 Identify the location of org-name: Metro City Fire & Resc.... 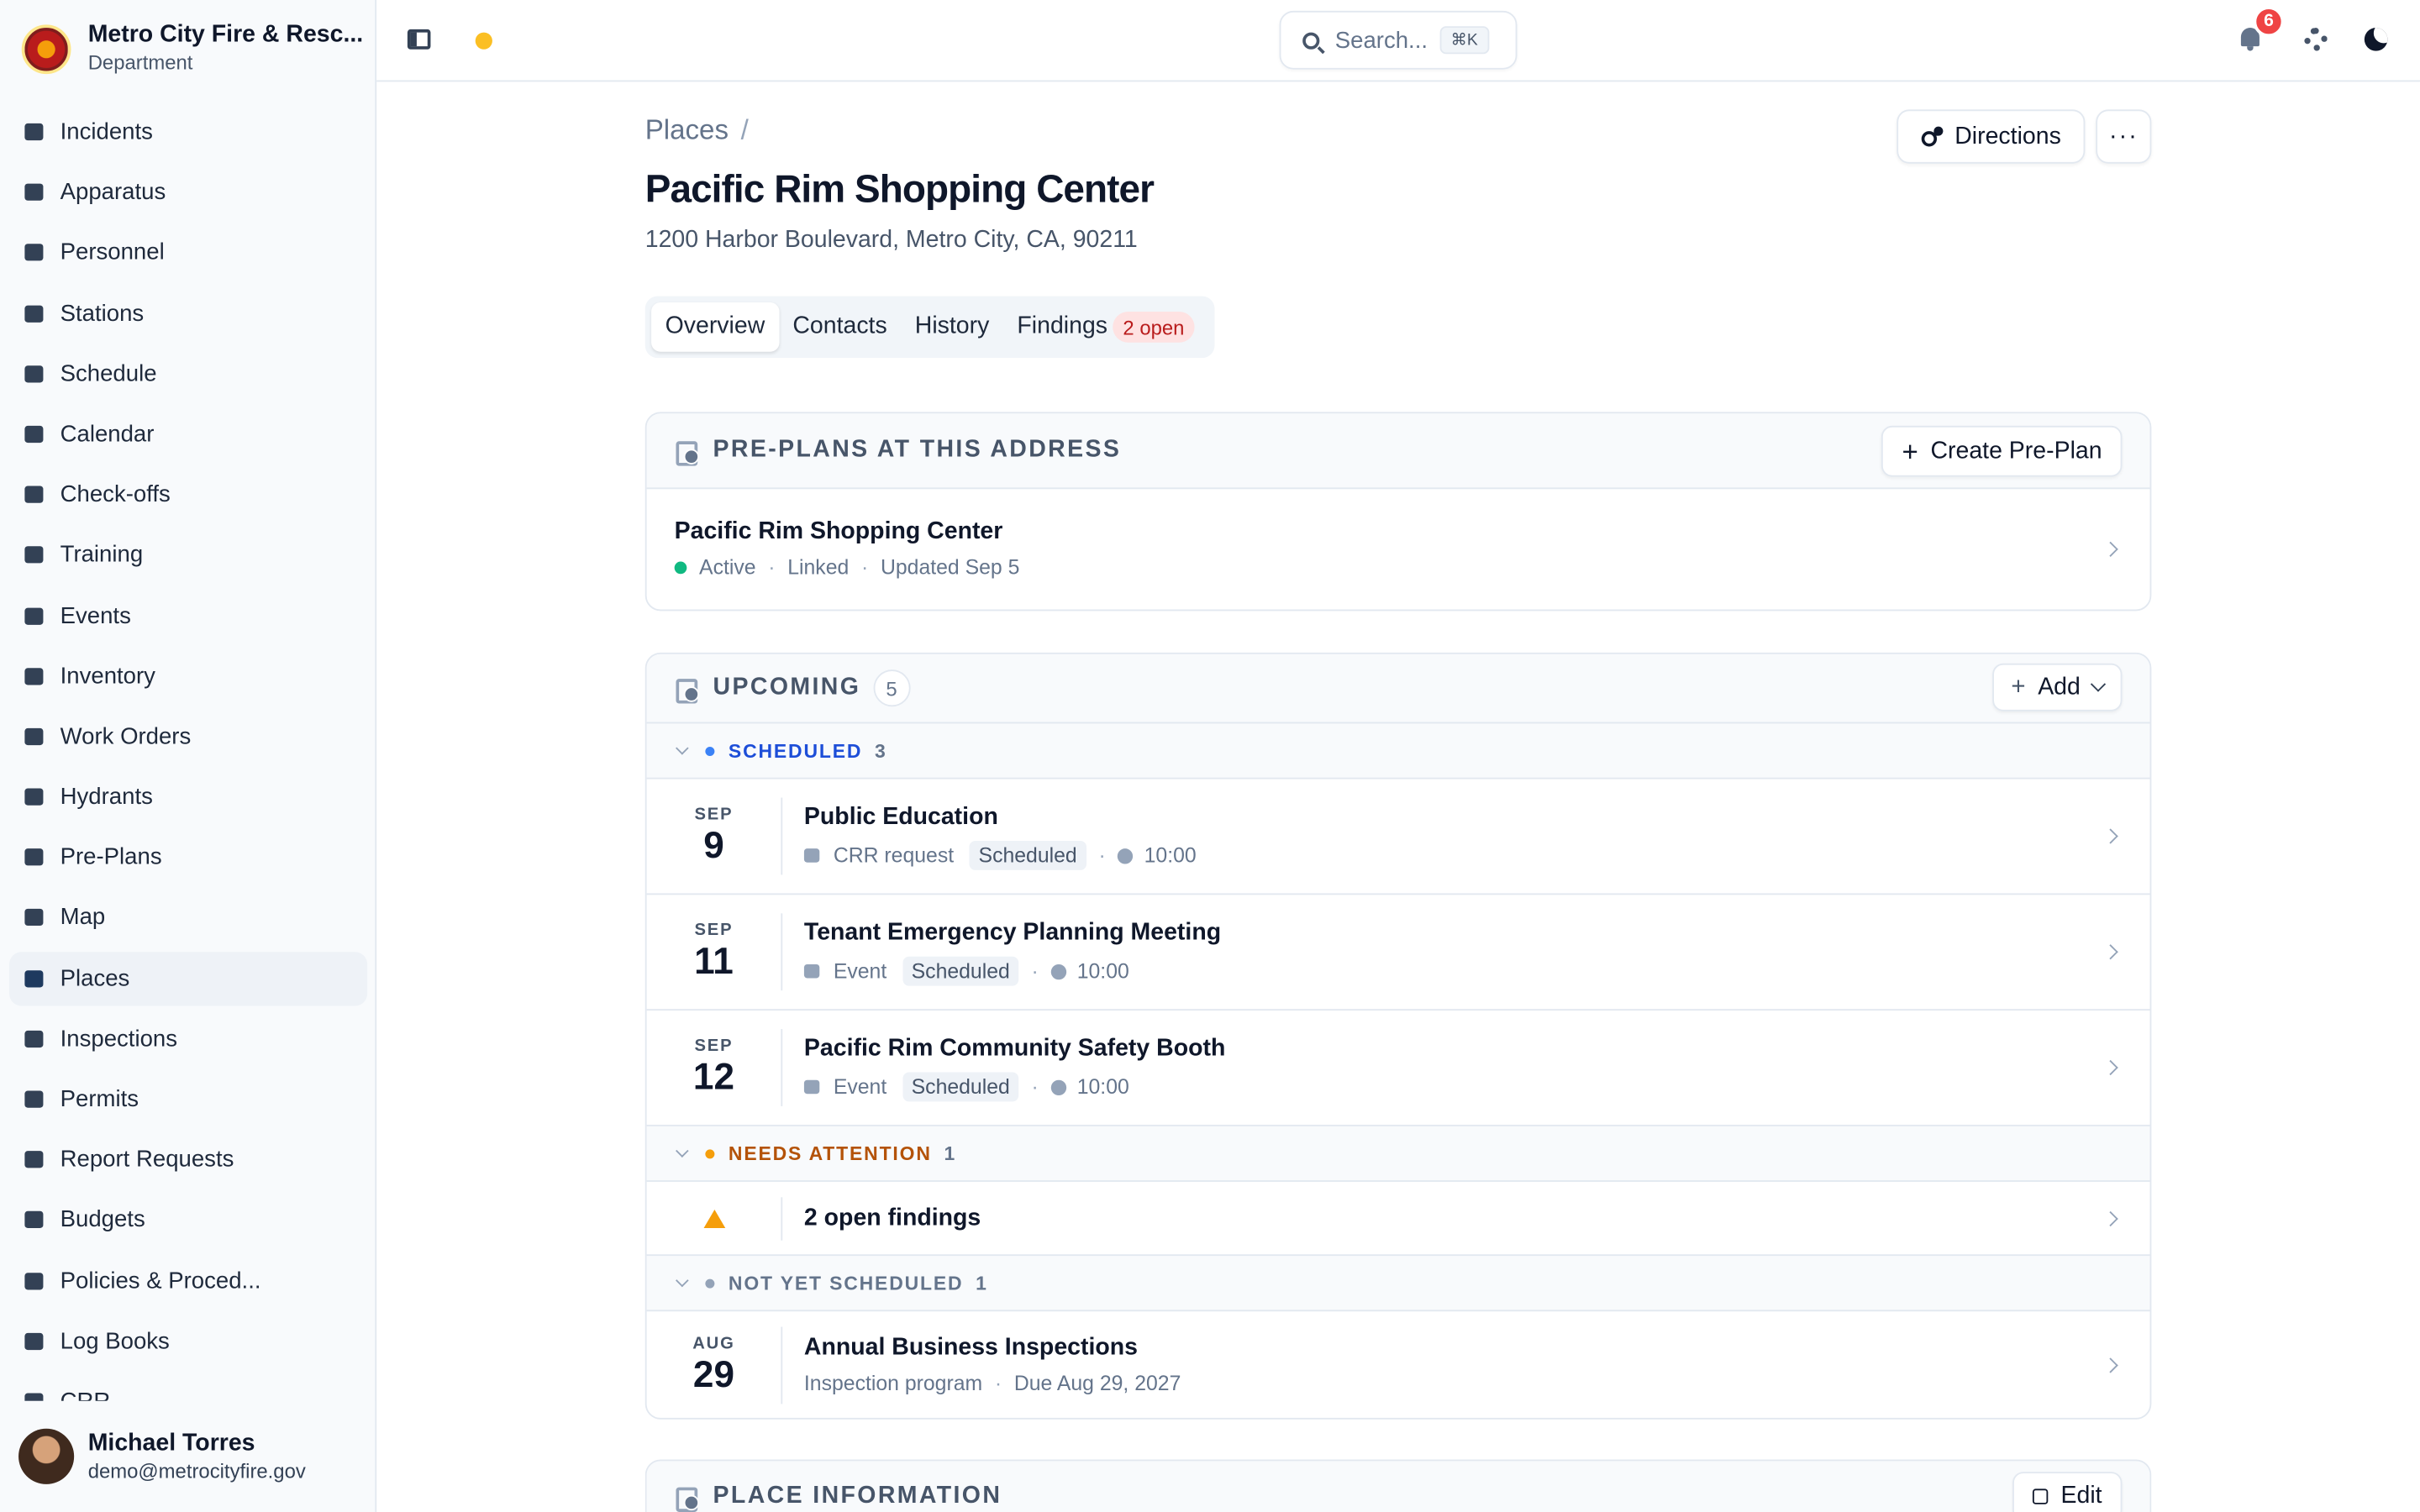
(225, 34).